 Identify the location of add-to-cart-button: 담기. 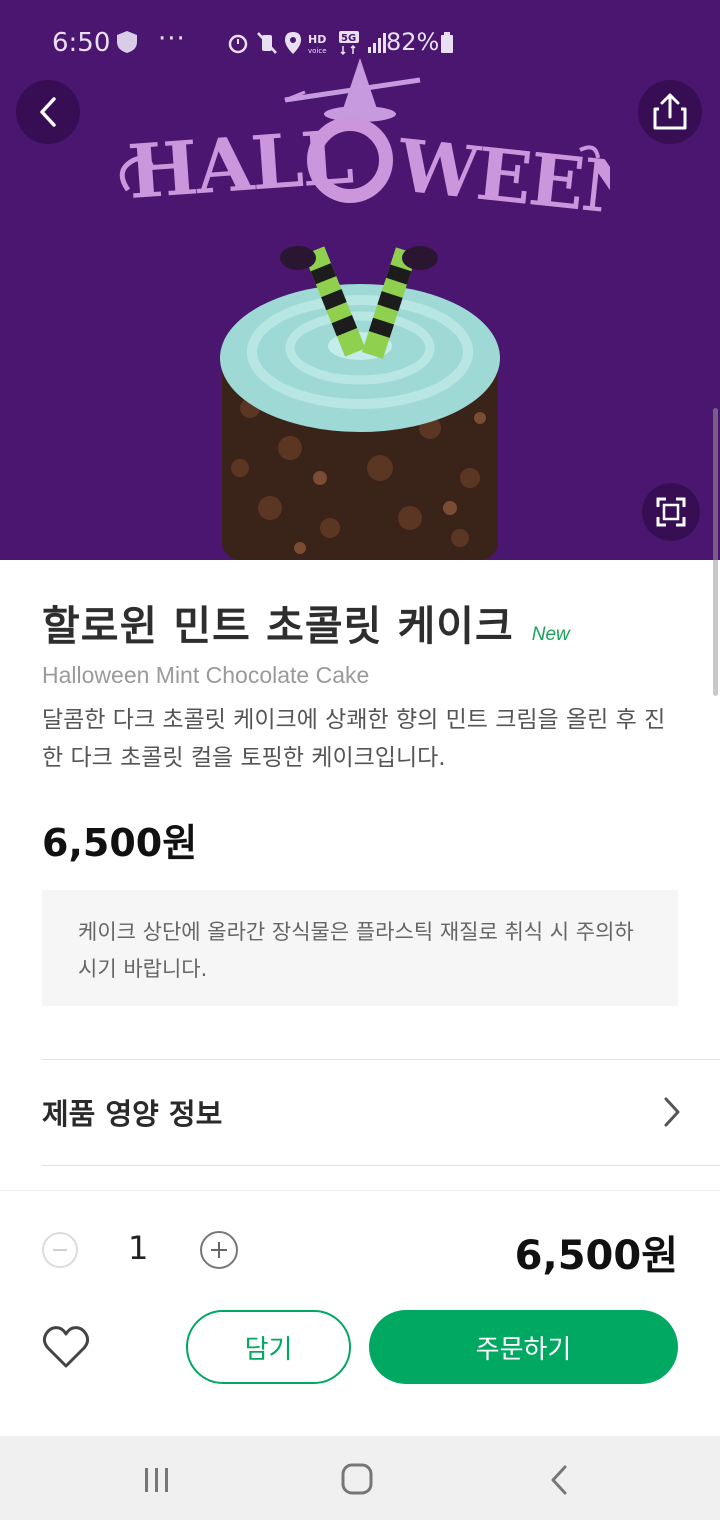
(268, 1347).